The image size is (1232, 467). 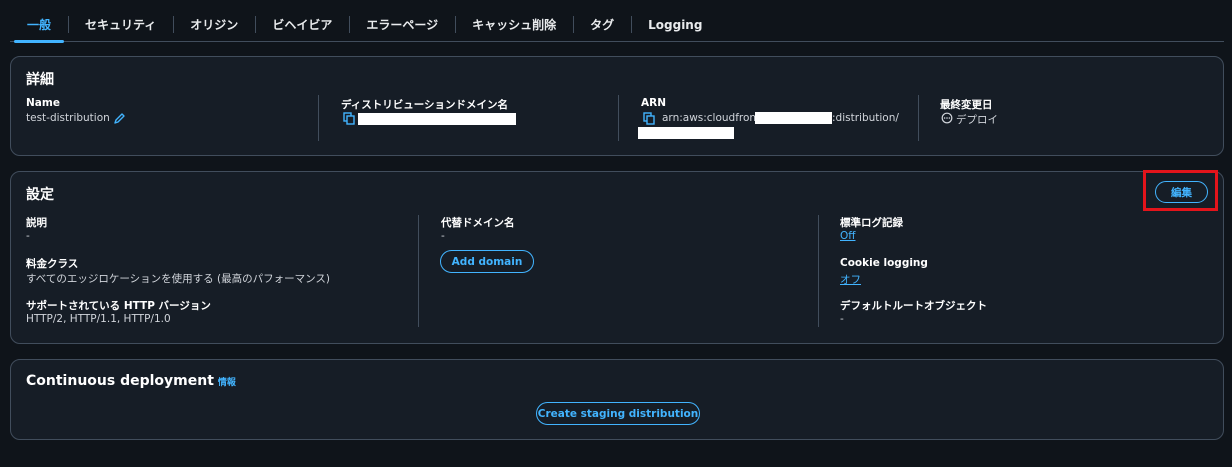 What do you see at coordinates (443, 236) in the screenshot?
I see `alt-domain-value: -` at bounding box center [443, 236].